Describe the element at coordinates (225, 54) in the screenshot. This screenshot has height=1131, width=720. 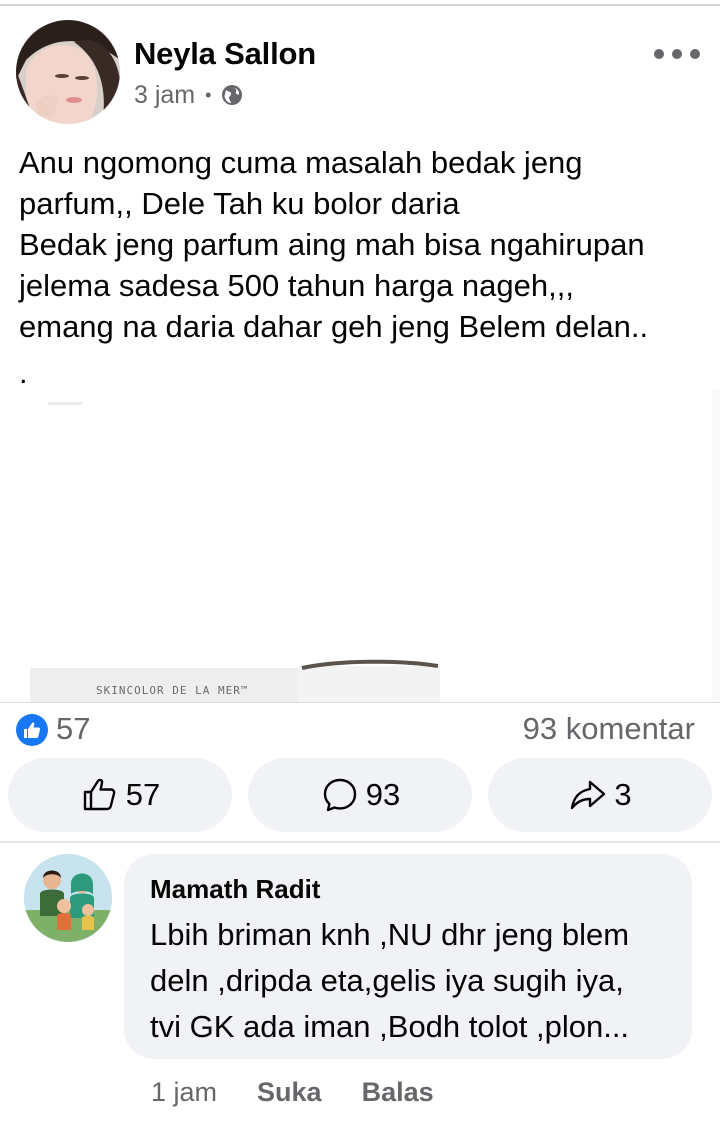
I see `post-author-name: Neyla Sallon` at that location.